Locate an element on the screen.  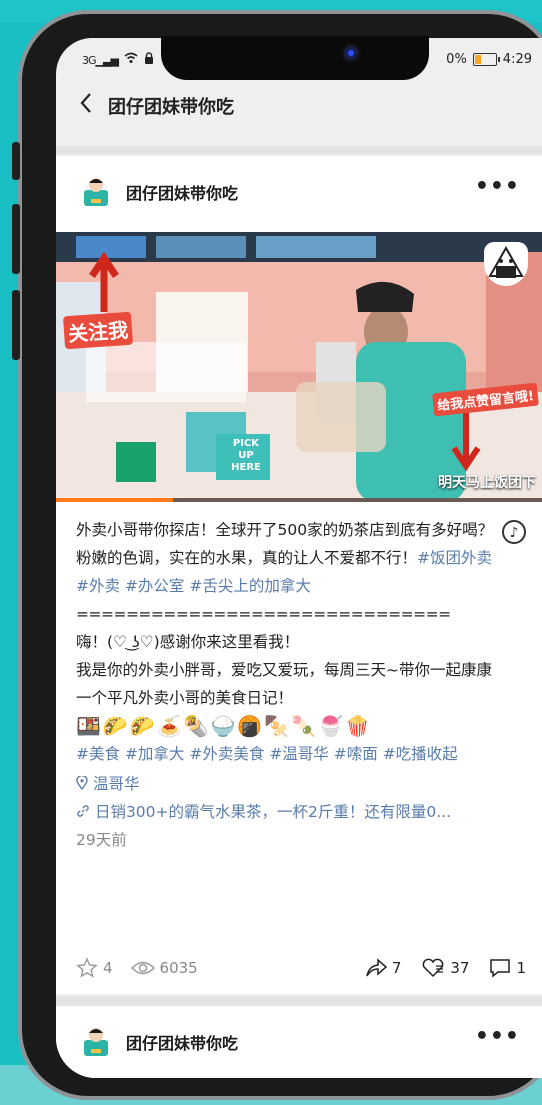
follow-me-tag: 关注我 is located at coordinates (98, 330).